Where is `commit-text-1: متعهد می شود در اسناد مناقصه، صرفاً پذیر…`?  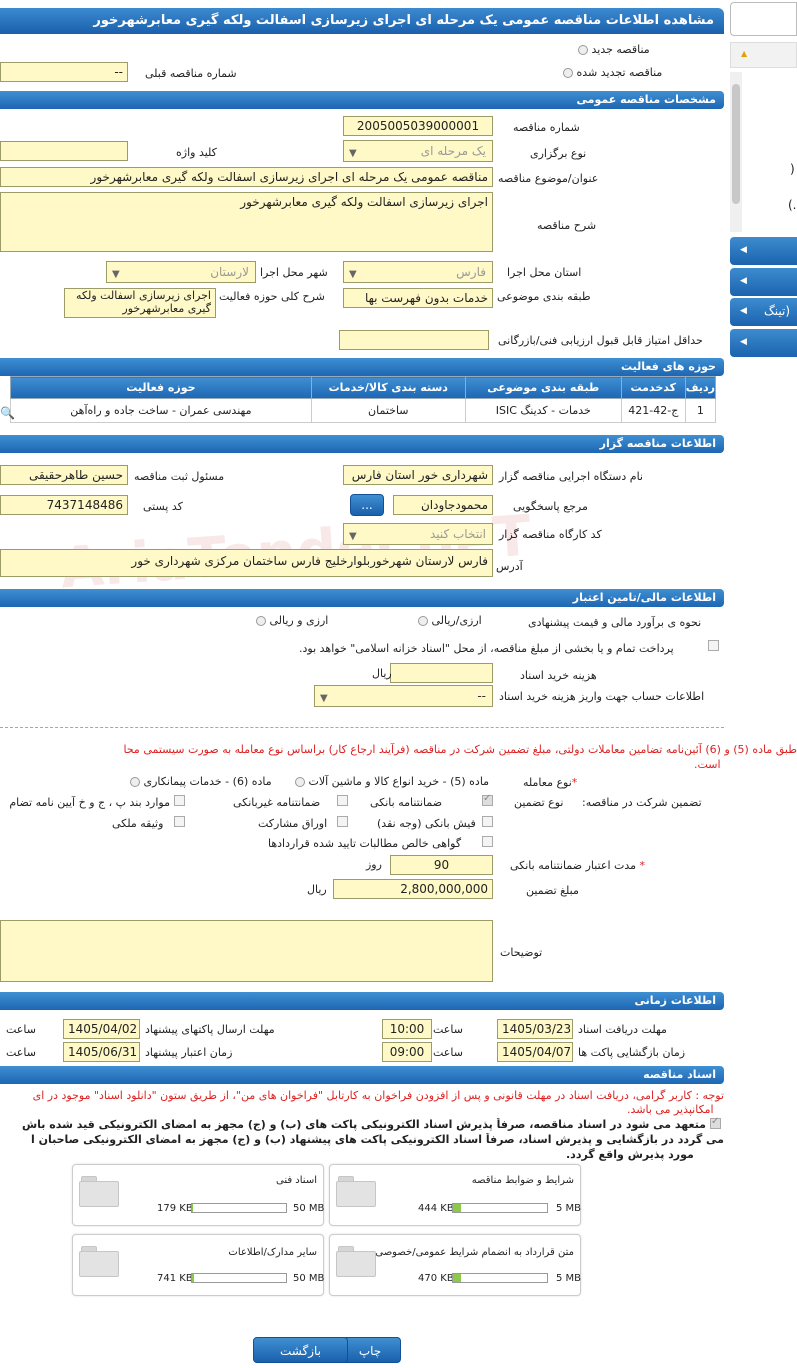
commit-text-1: متعهد می شود در اسناد مناقصه، صرفاً پذیر… is located at coordinates (363, 1124).